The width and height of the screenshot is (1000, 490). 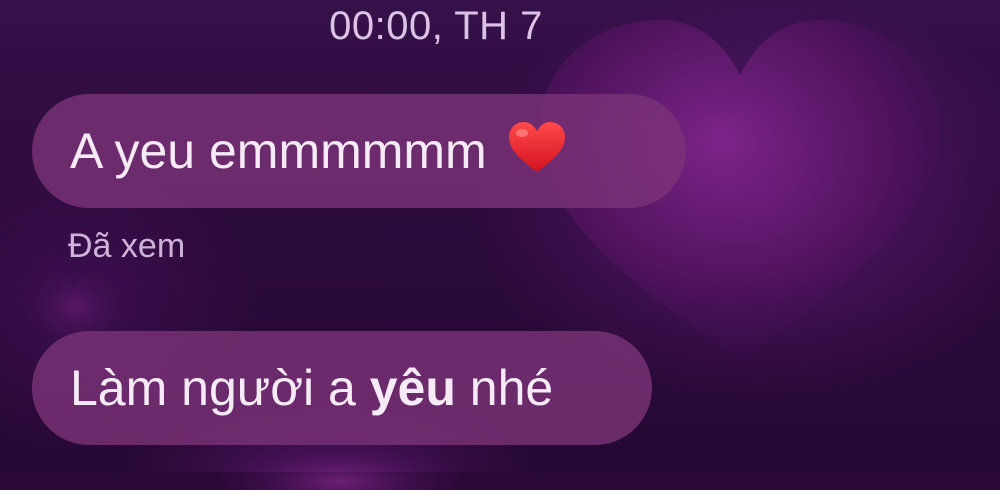 I want to click on red-heart-icon, so click(x=536, y=147).